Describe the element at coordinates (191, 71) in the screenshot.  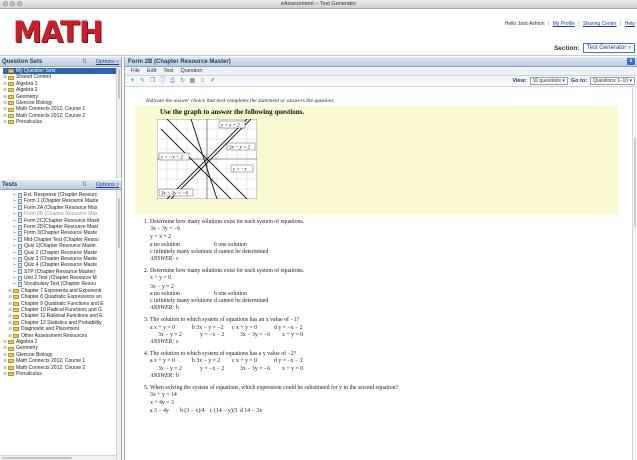
I see `menu-question: Question` at that location.